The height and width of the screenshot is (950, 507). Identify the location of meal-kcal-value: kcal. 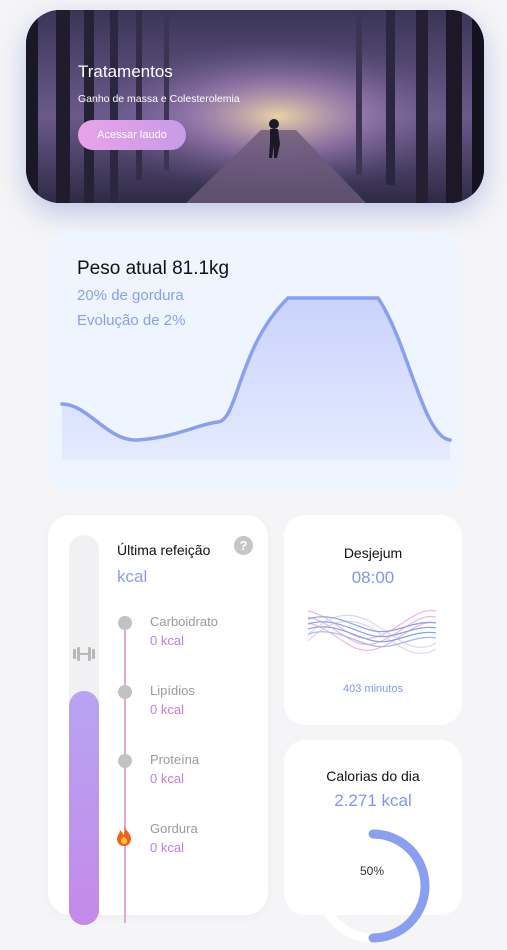
(132, 576).